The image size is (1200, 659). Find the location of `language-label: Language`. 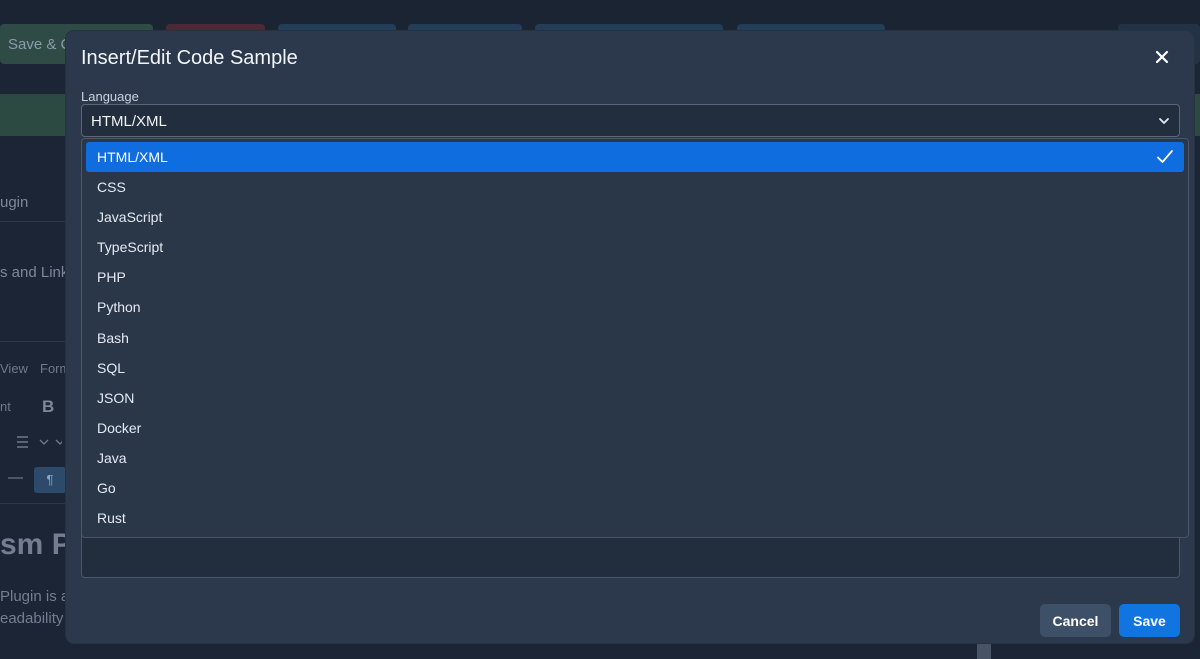

language-label: Language is located at coordinates (110, 96).